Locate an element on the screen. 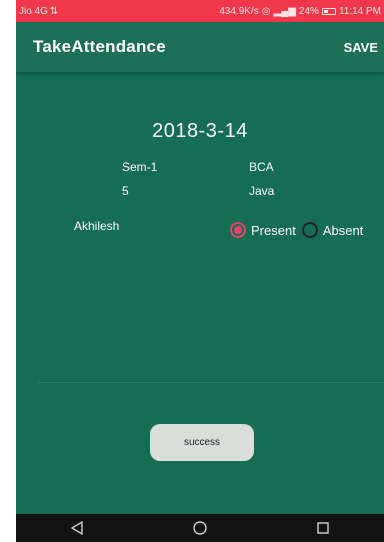 The image size is (384, 542). battery-percent: 24% is located at coordinates (308, 11).